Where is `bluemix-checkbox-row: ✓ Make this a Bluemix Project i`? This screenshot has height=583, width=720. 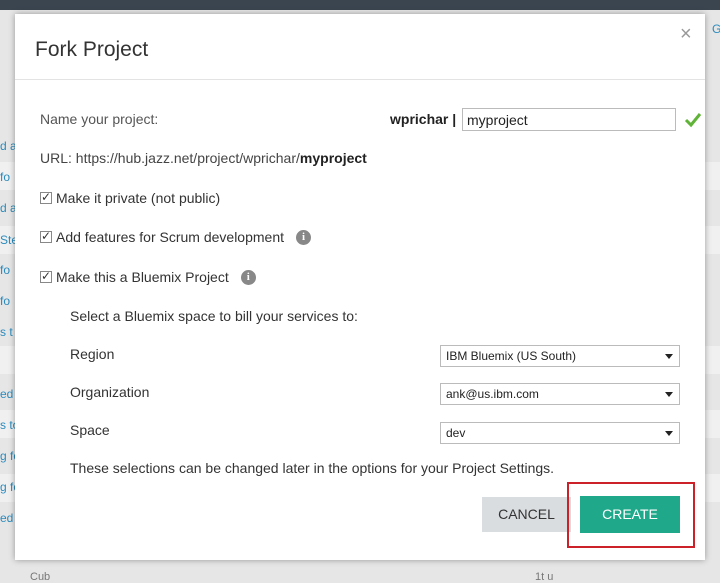
bluemix-checkbox-row: ✓ Make this a Bluemix Project i is located at coordinates (148, 277).